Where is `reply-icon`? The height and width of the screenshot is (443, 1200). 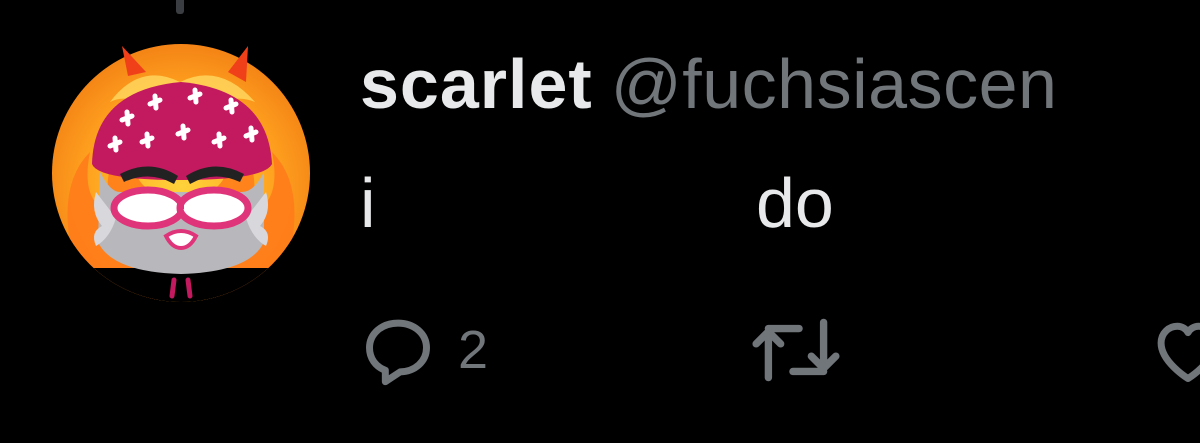
reply-icon is located at coordinates (398, 350).